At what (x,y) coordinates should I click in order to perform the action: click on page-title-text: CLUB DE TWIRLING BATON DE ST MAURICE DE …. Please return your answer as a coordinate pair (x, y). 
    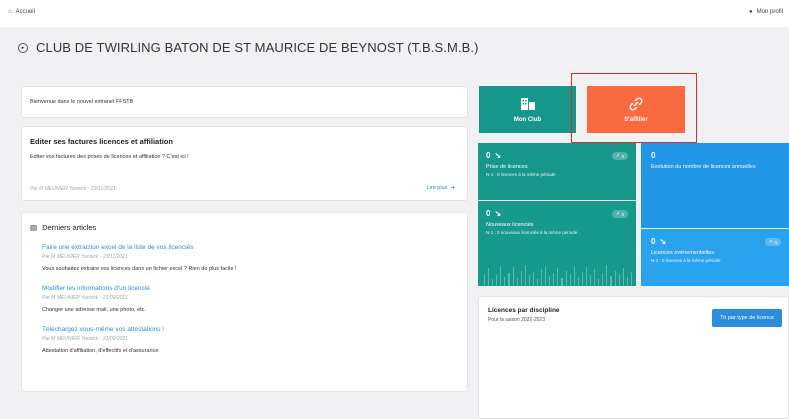
    Looking at the image, I should click on (257, 47).